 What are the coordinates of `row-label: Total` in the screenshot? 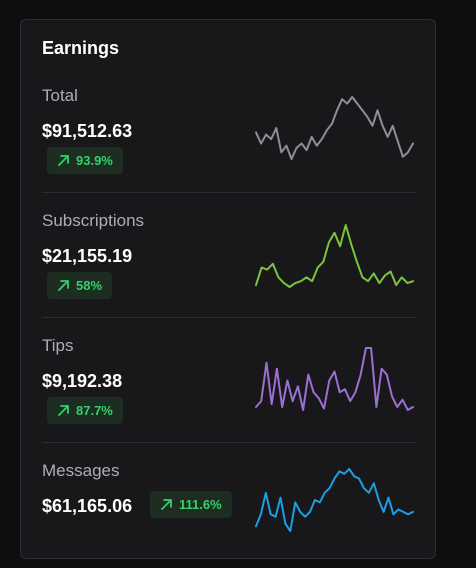 It's located at (60, 95).